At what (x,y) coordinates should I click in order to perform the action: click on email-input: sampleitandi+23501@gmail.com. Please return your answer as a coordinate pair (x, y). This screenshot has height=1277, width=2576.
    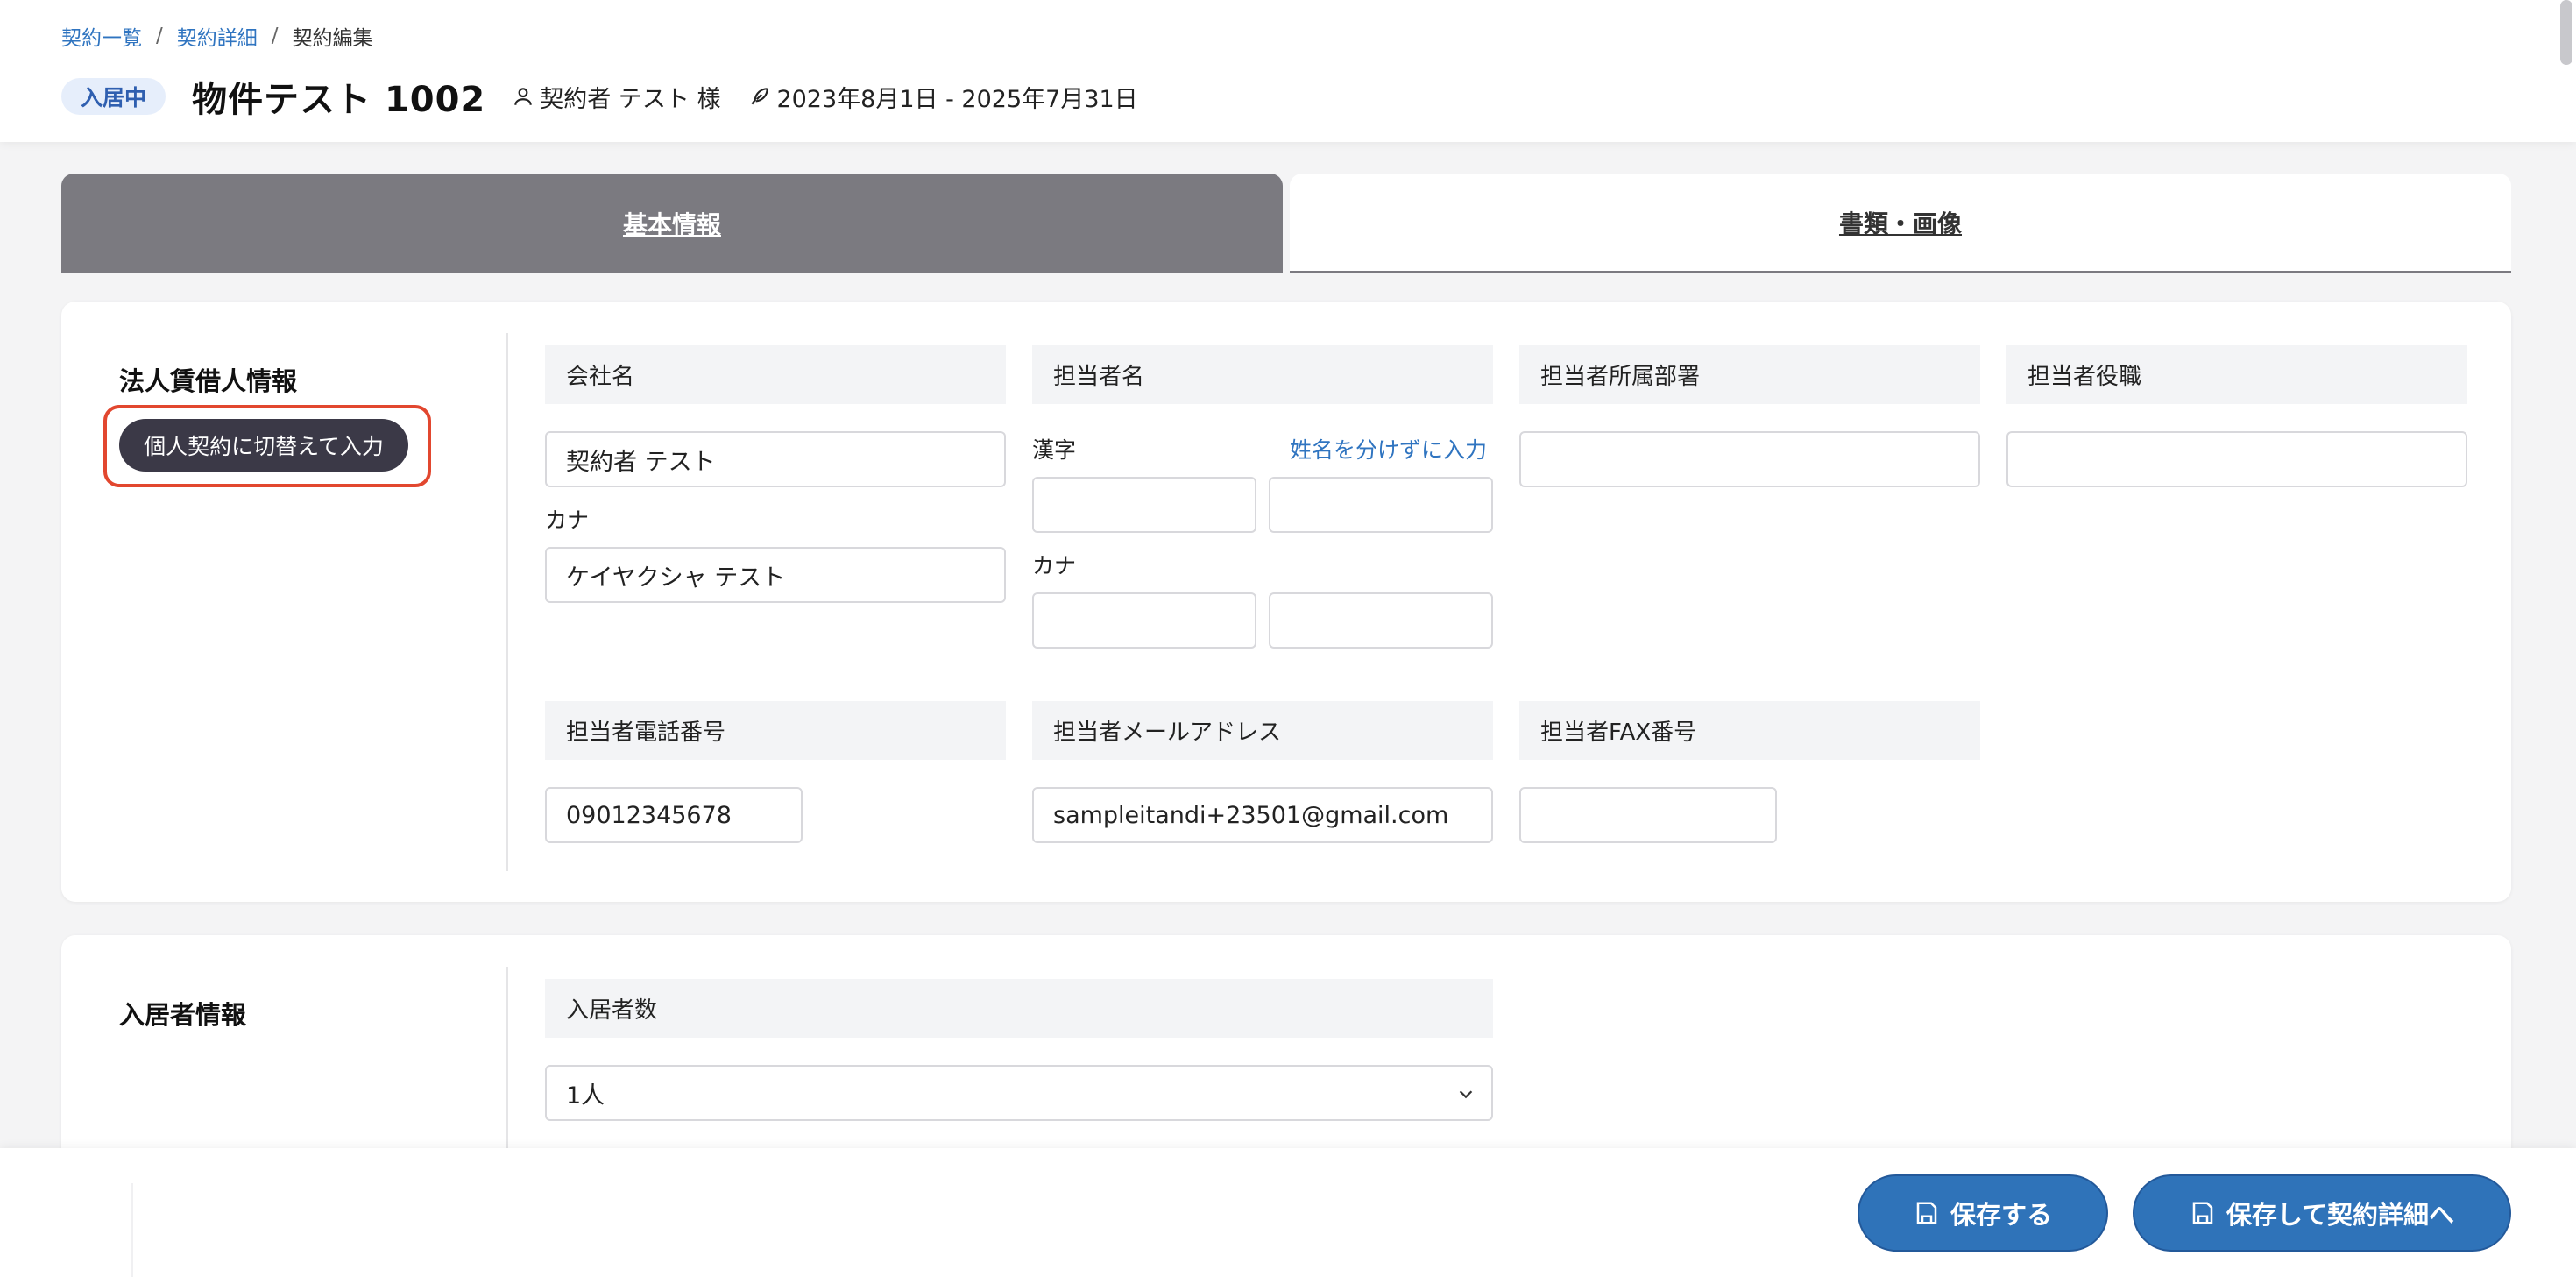
    Looking at the image, I should click on (1262, 815).